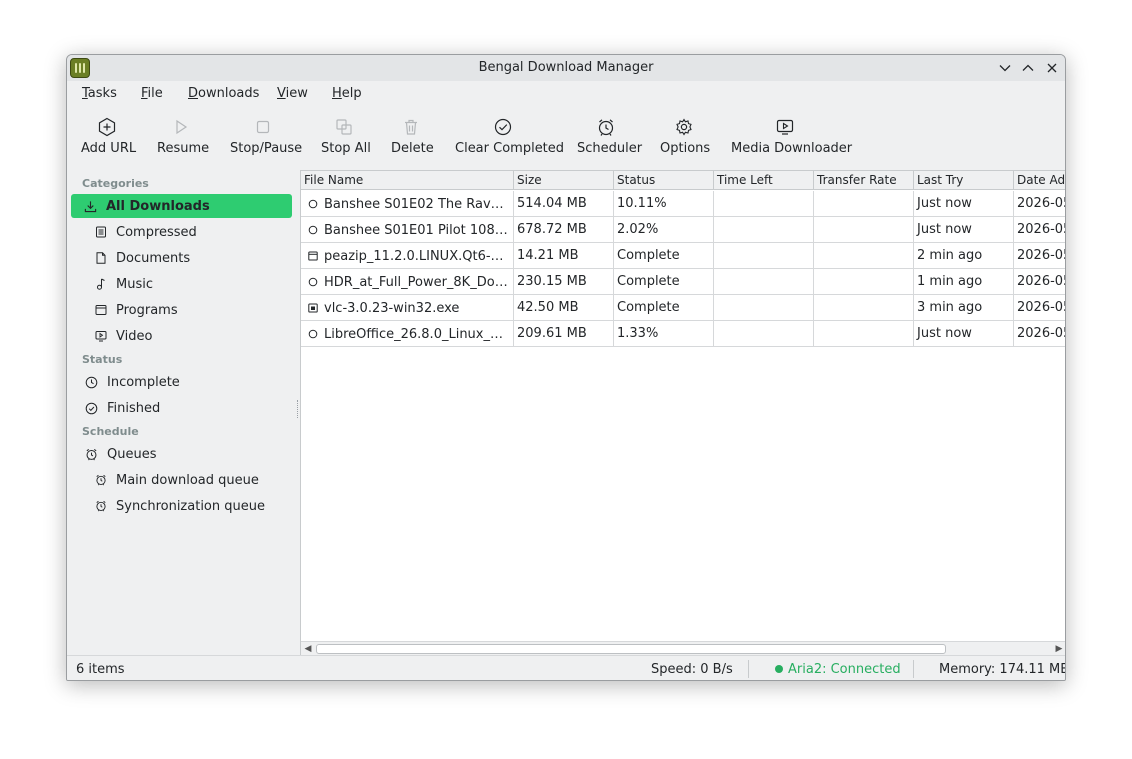  Describe the element at coordinates (193, 310) in the screenshot. I see `sidebar-item-programs: Programs` at that location.